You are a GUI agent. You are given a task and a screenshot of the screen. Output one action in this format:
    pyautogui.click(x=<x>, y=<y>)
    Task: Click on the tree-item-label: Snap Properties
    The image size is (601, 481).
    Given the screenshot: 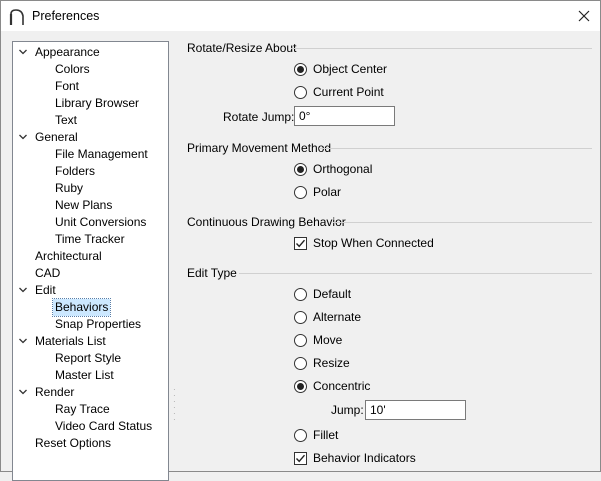 What is the action you would take?
    pyautogui.click(x=98, y=324)
    